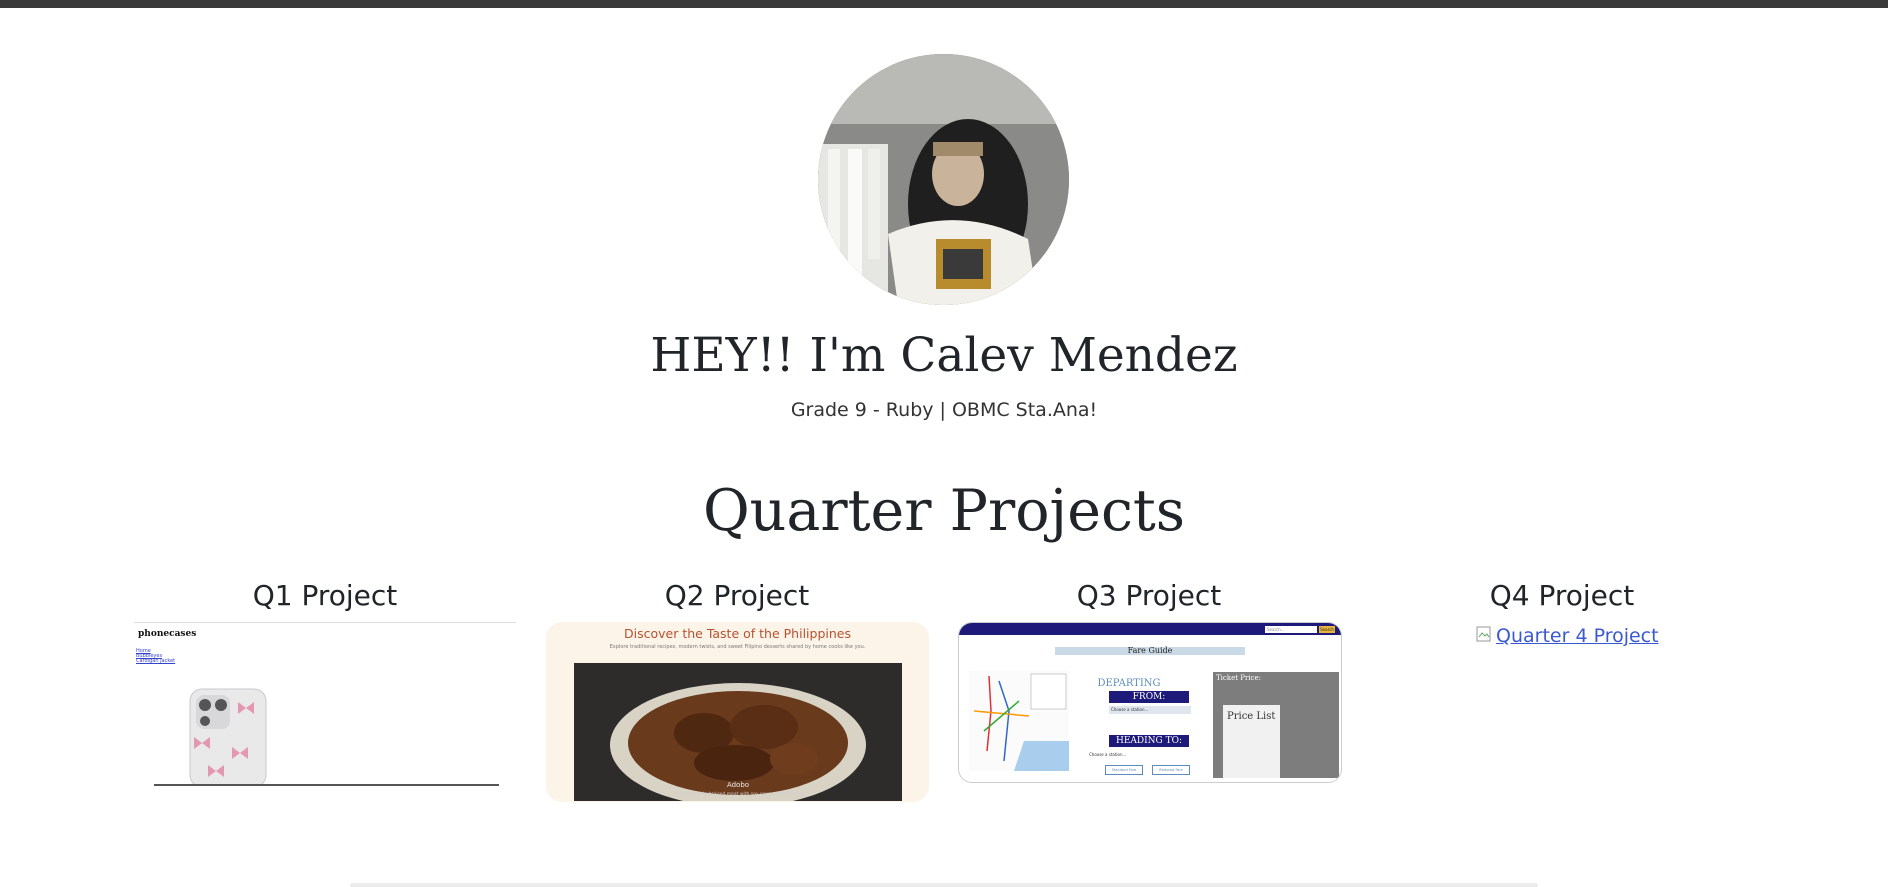 The height and width of the screenshot is (887, 1888). What do you see at coordinates (1577, 636) in the screenshot?
I see `q4-project-link: Quarter 4 Project` at bounding box center [1577, 636].